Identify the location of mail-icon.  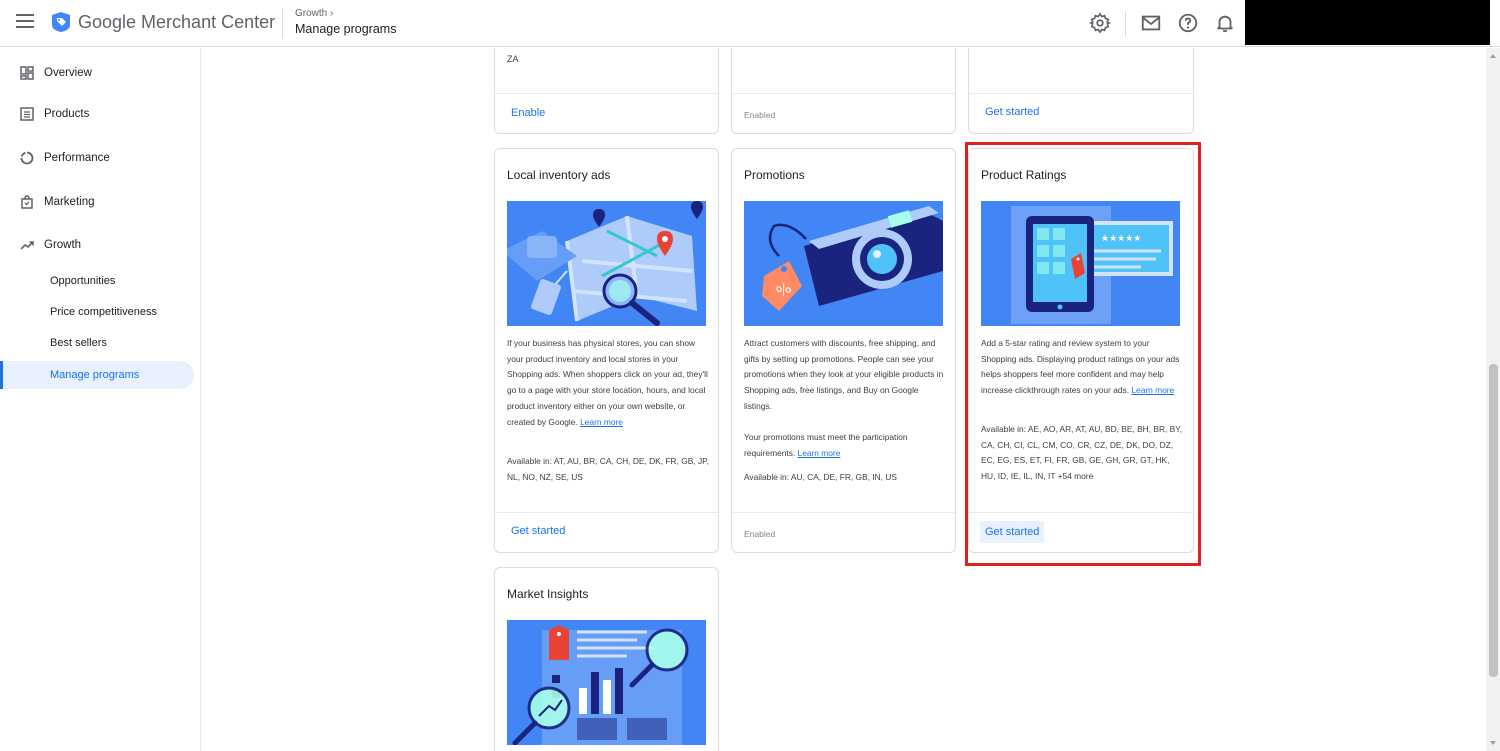
(1151, 23).